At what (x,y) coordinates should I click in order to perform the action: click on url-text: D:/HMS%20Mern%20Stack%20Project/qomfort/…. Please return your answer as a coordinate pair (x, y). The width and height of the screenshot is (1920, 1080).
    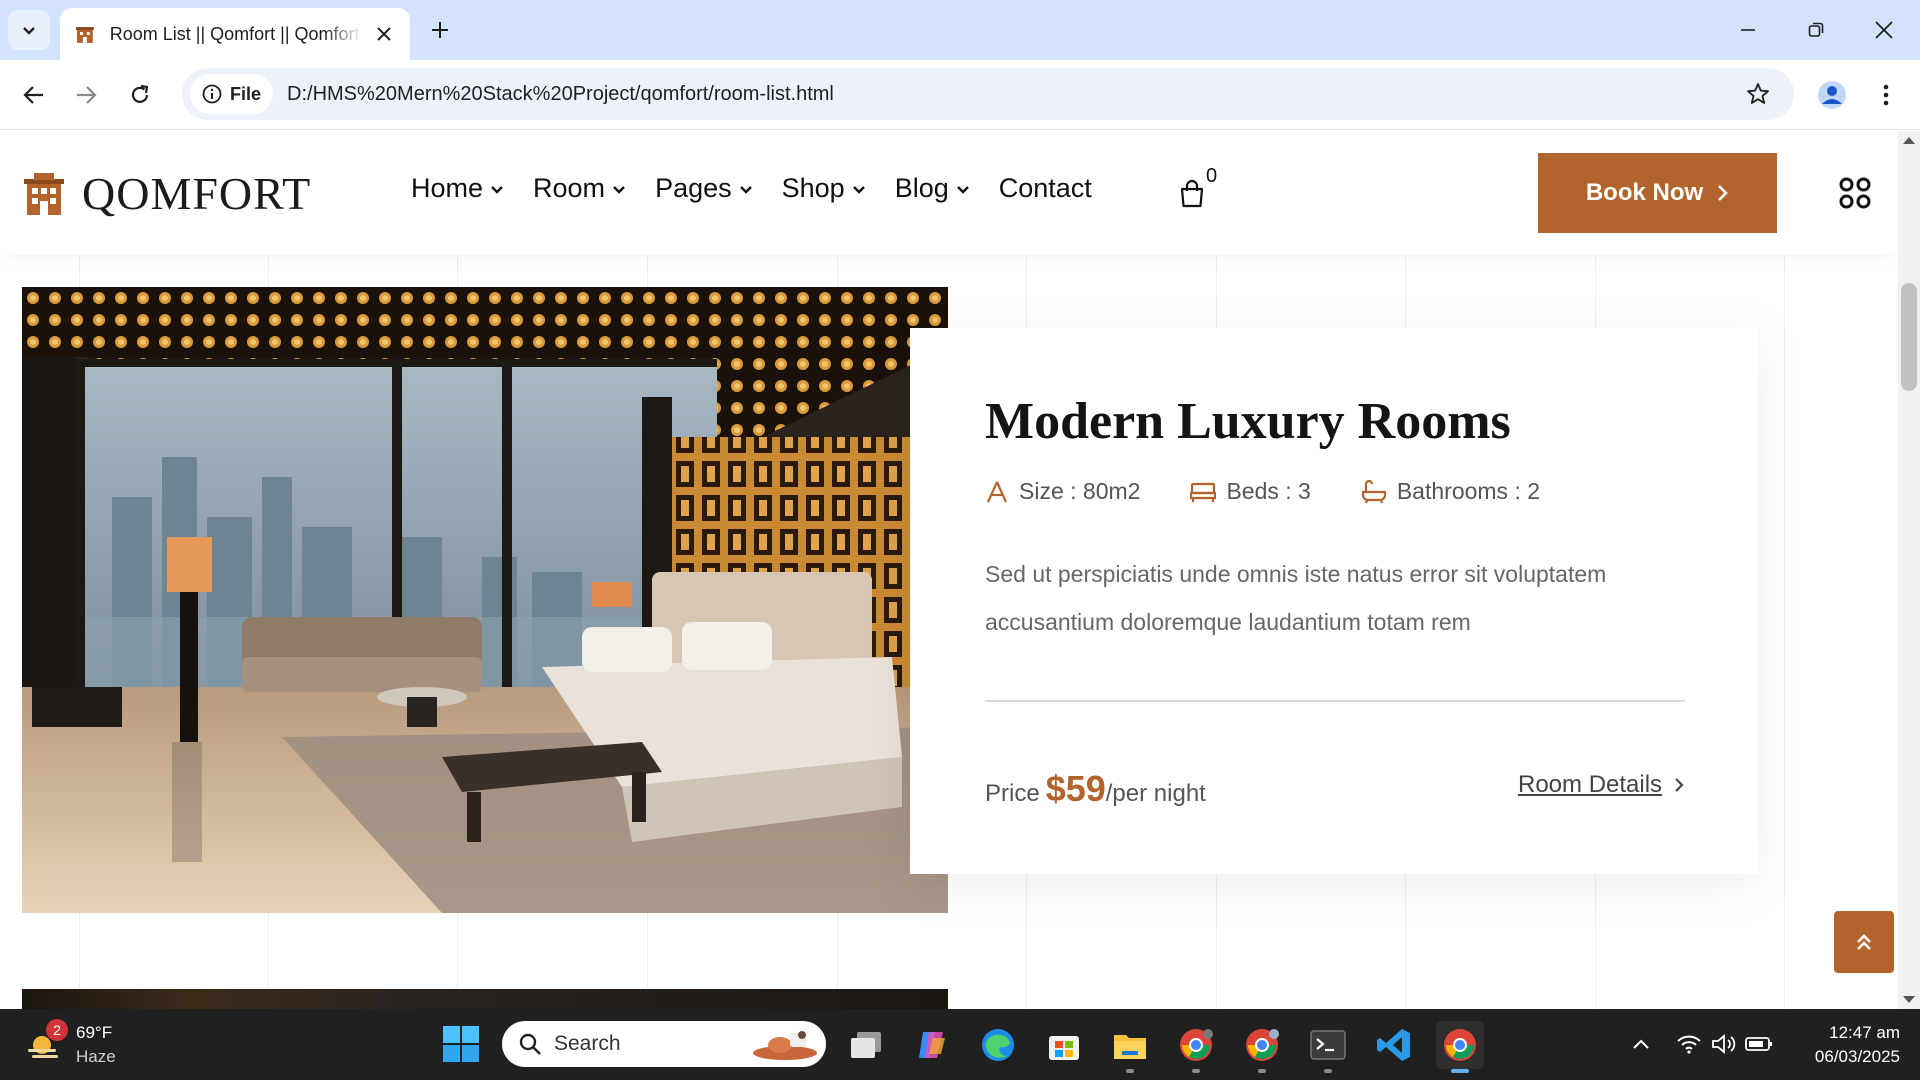
    Looking at the image, I should click on (560, 94).